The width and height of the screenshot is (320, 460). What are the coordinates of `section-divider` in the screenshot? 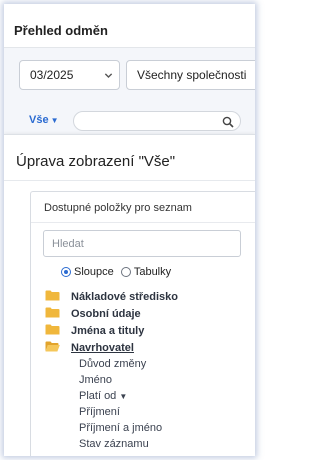 It's located at (143, 222).